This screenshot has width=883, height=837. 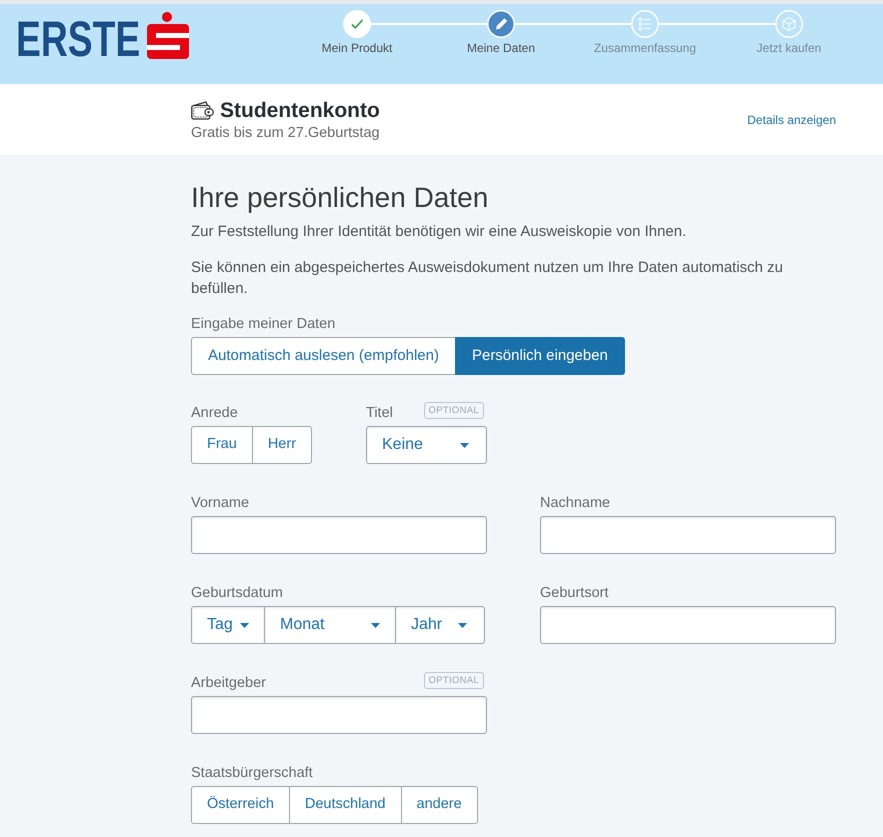 What do you see at coordinates (220, 503) in the screenshot?
I see `field-label: Vorname` at bounding box center [220, 503].